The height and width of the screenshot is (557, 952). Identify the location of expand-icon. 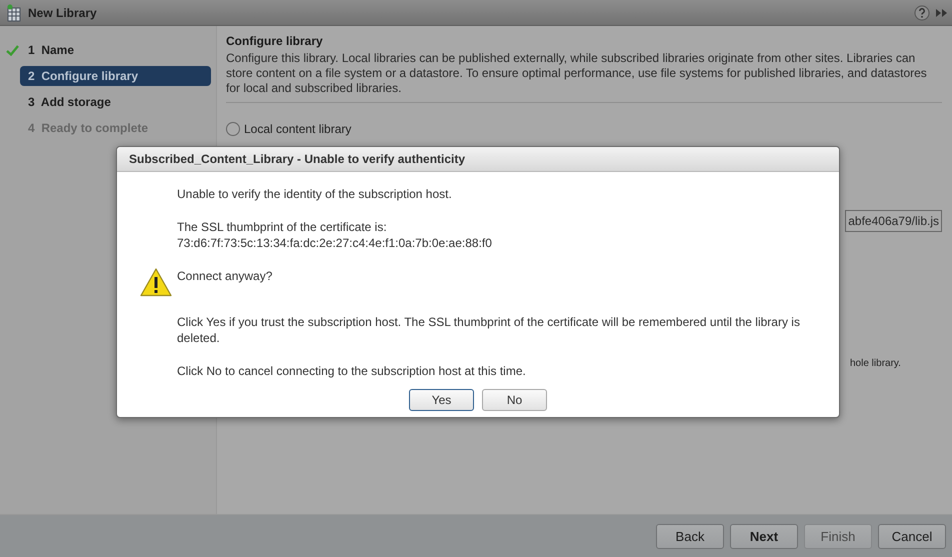
(942, 13).